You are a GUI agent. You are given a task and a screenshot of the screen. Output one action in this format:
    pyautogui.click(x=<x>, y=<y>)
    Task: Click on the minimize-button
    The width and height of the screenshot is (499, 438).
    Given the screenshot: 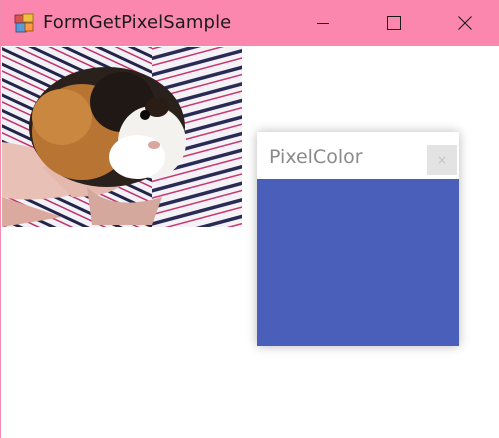 What is the action you would take?
    pyautogui.click(x=323, y=23)
    